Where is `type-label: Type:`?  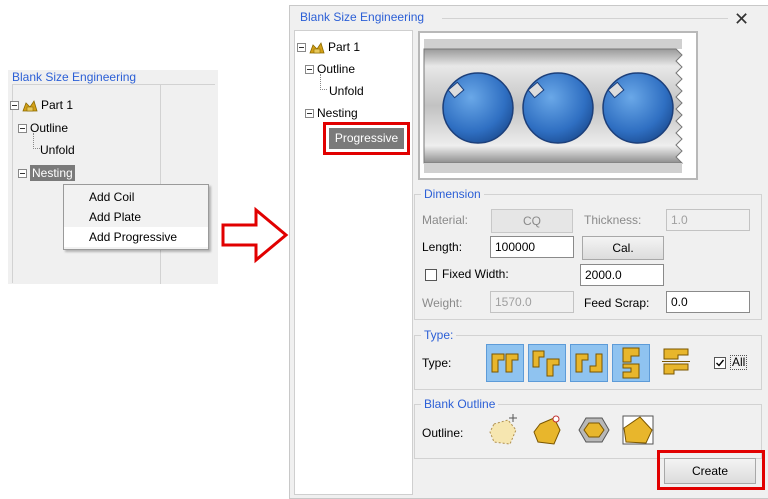
type-label: Type: is located at coordinates (437, 363).